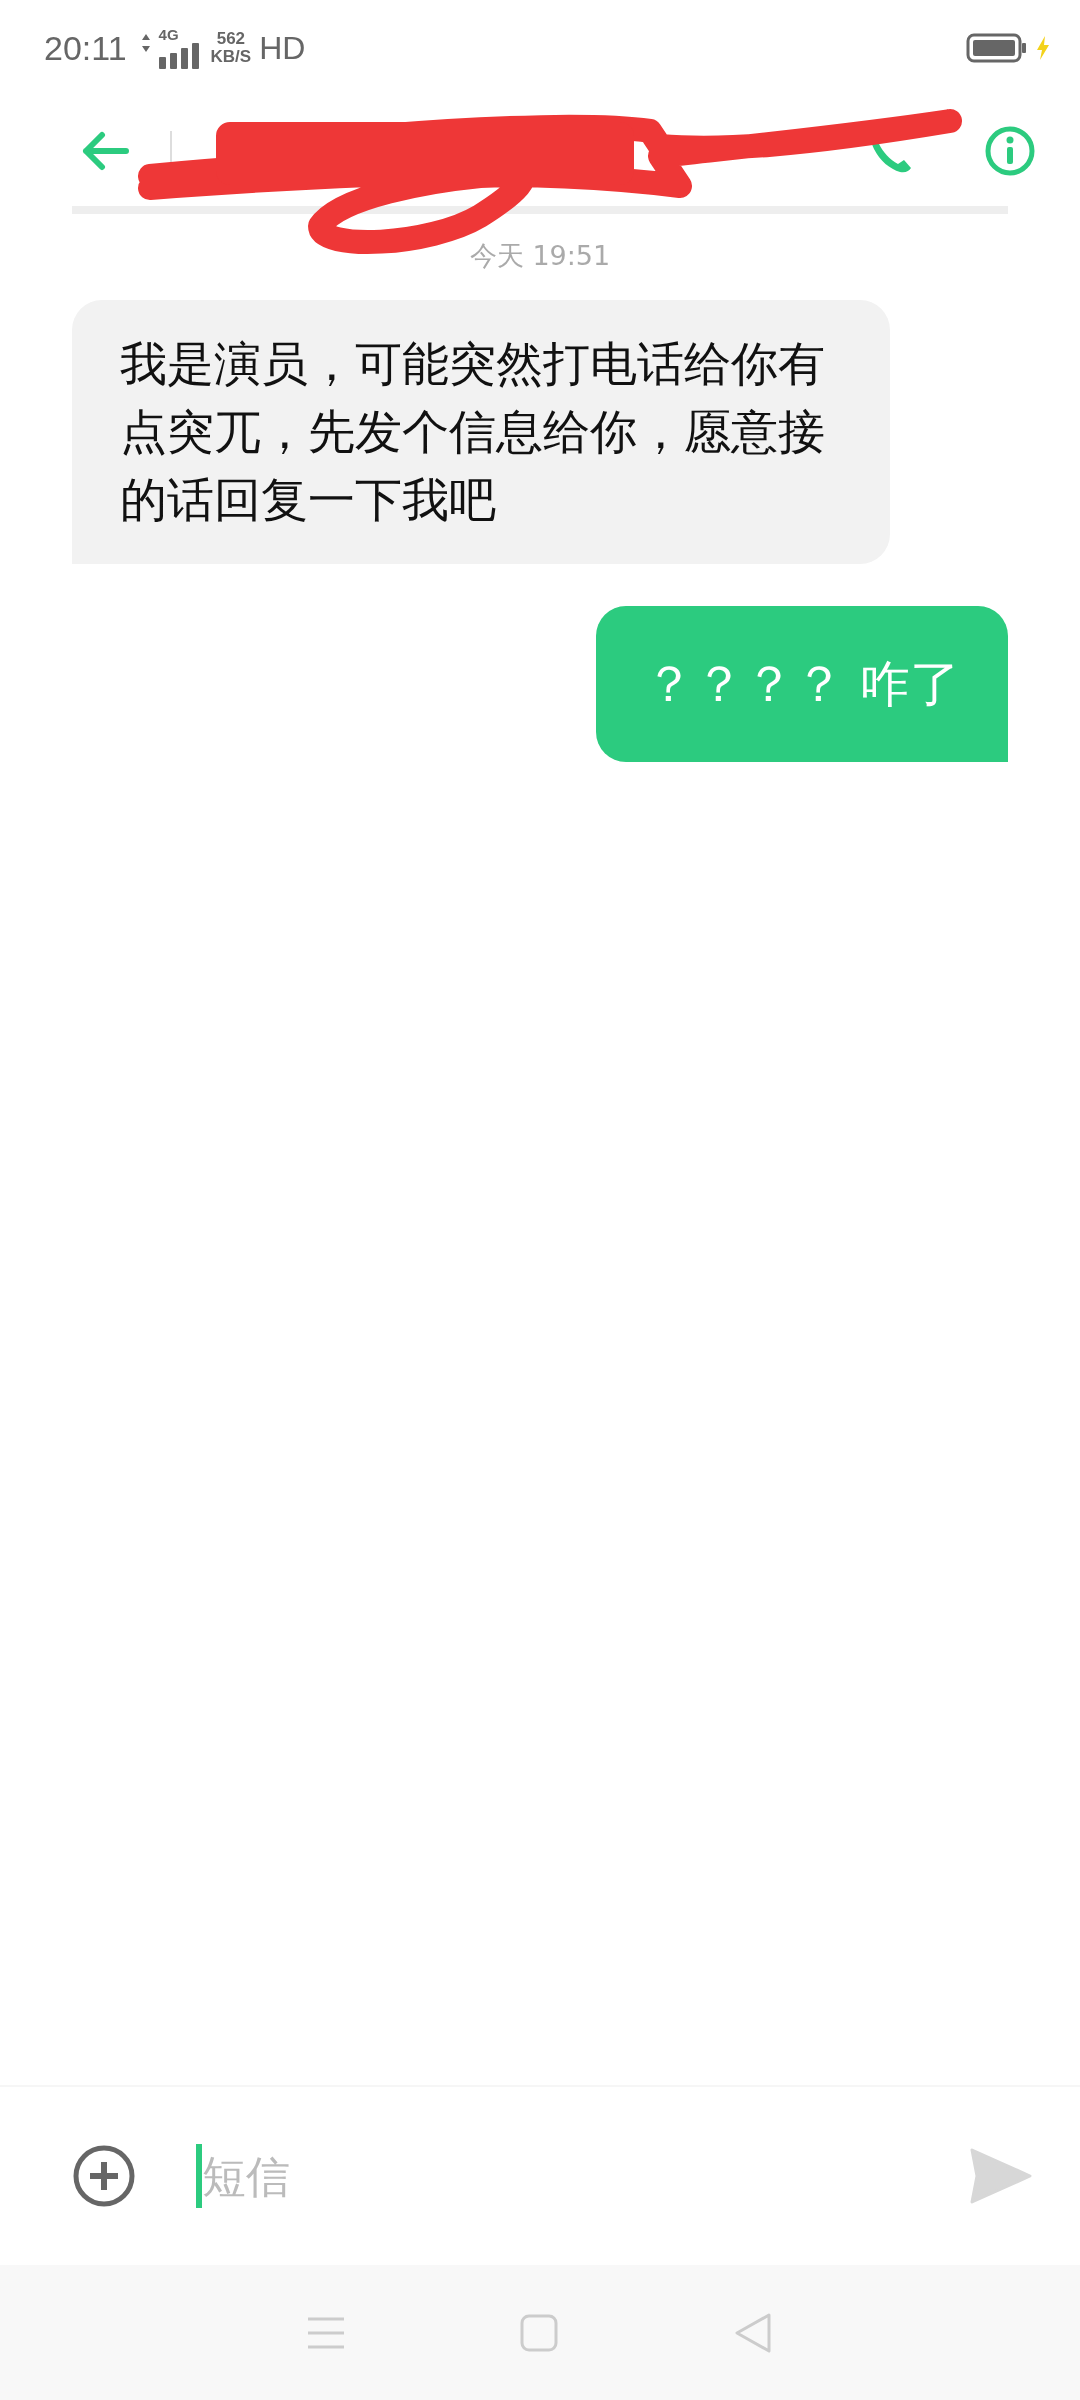  Describe the element at coordinates (326, 2332) in the screenshot. I see `menu-icon` at that location.